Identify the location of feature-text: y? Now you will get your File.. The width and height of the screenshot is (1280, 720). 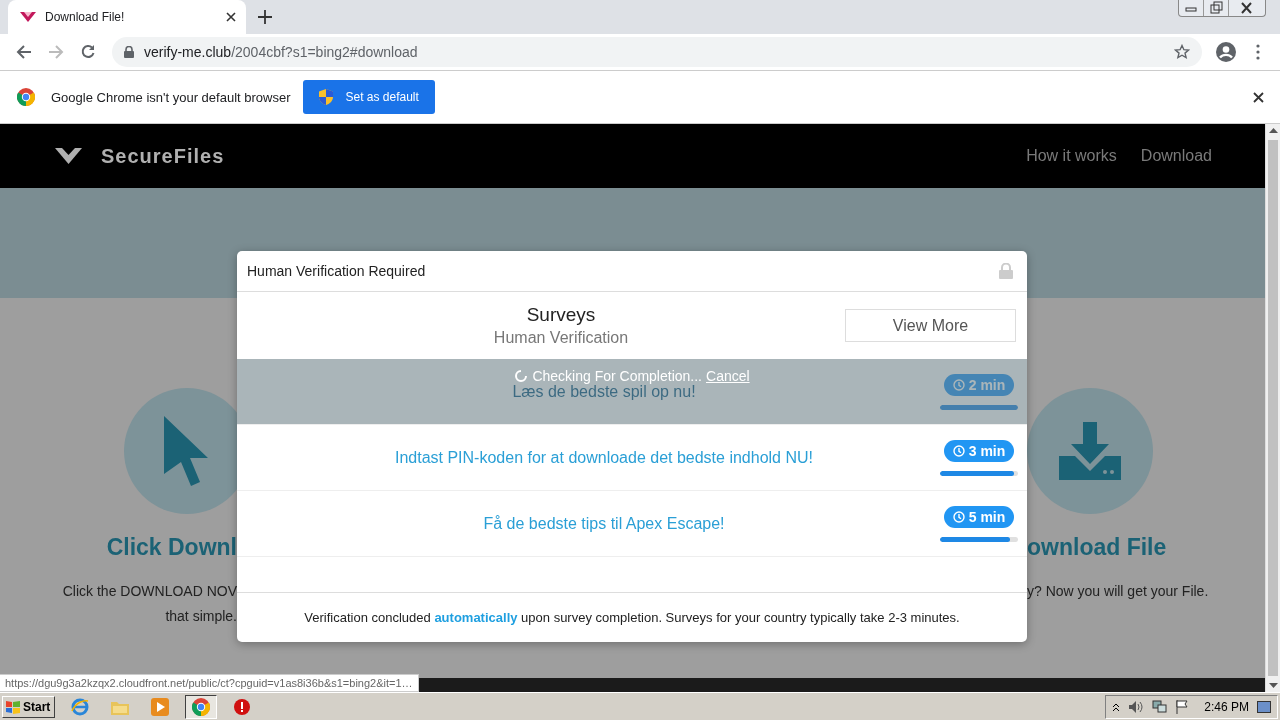
(1118, 591).